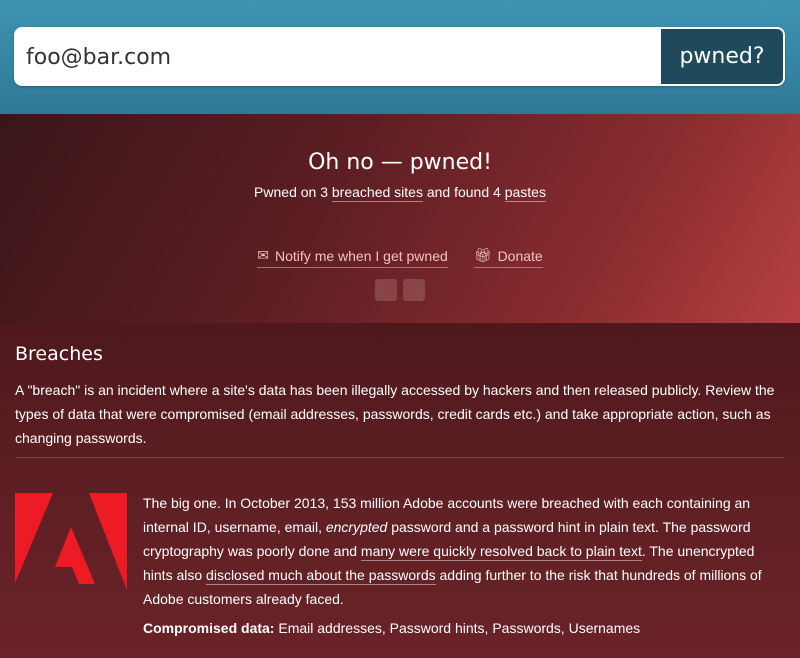  What do you see at coordinates (414, 290) in the screenshot?
I see `twitter-icon: t` at bounding box center [414, 290].